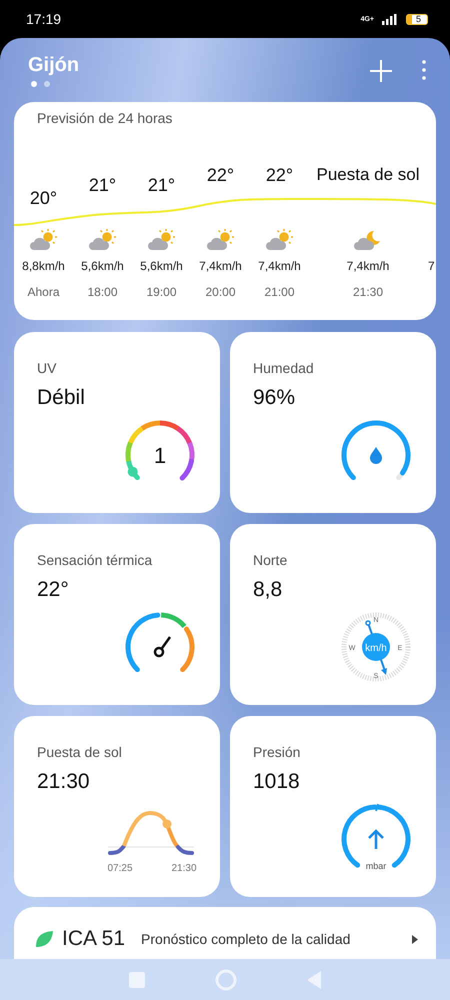 This screenshot has height=1000, width=450. Describe the element at coordinates (424, 70) in the screenshot. I see `more-icon` at that location.